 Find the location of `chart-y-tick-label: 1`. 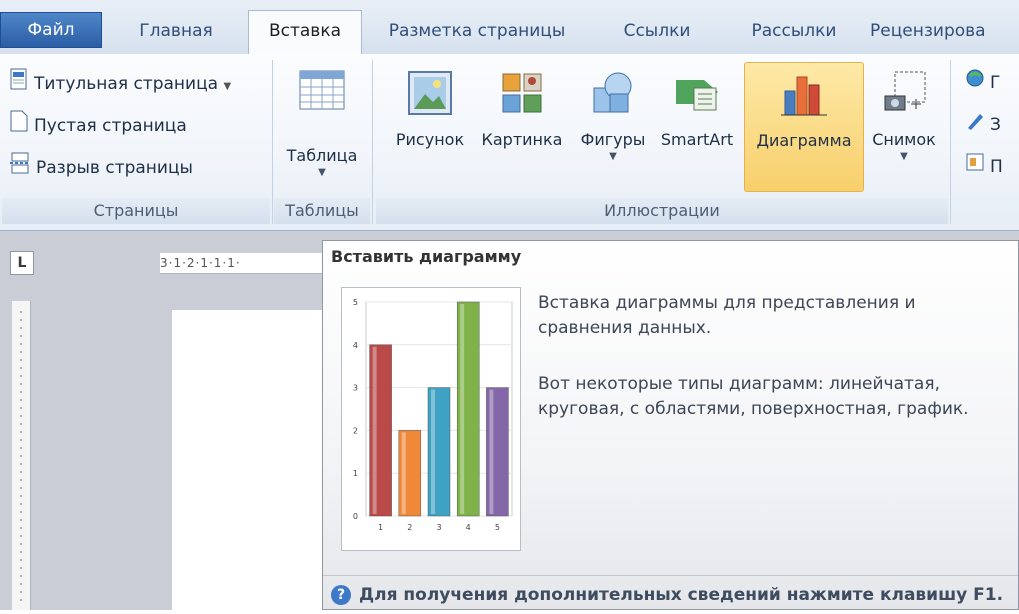

chart-y-tick-label: 1 is located at coordinates (355, 473).